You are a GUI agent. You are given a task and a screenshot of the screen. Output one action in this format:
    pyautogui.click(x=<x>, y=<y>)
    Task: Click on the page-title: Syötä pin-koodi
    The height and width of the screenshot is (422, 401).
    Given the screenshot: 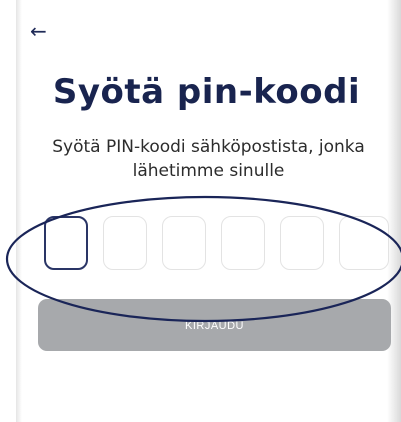 What is the action you would take?
    pyautogui.click(x=206, y=92)
    